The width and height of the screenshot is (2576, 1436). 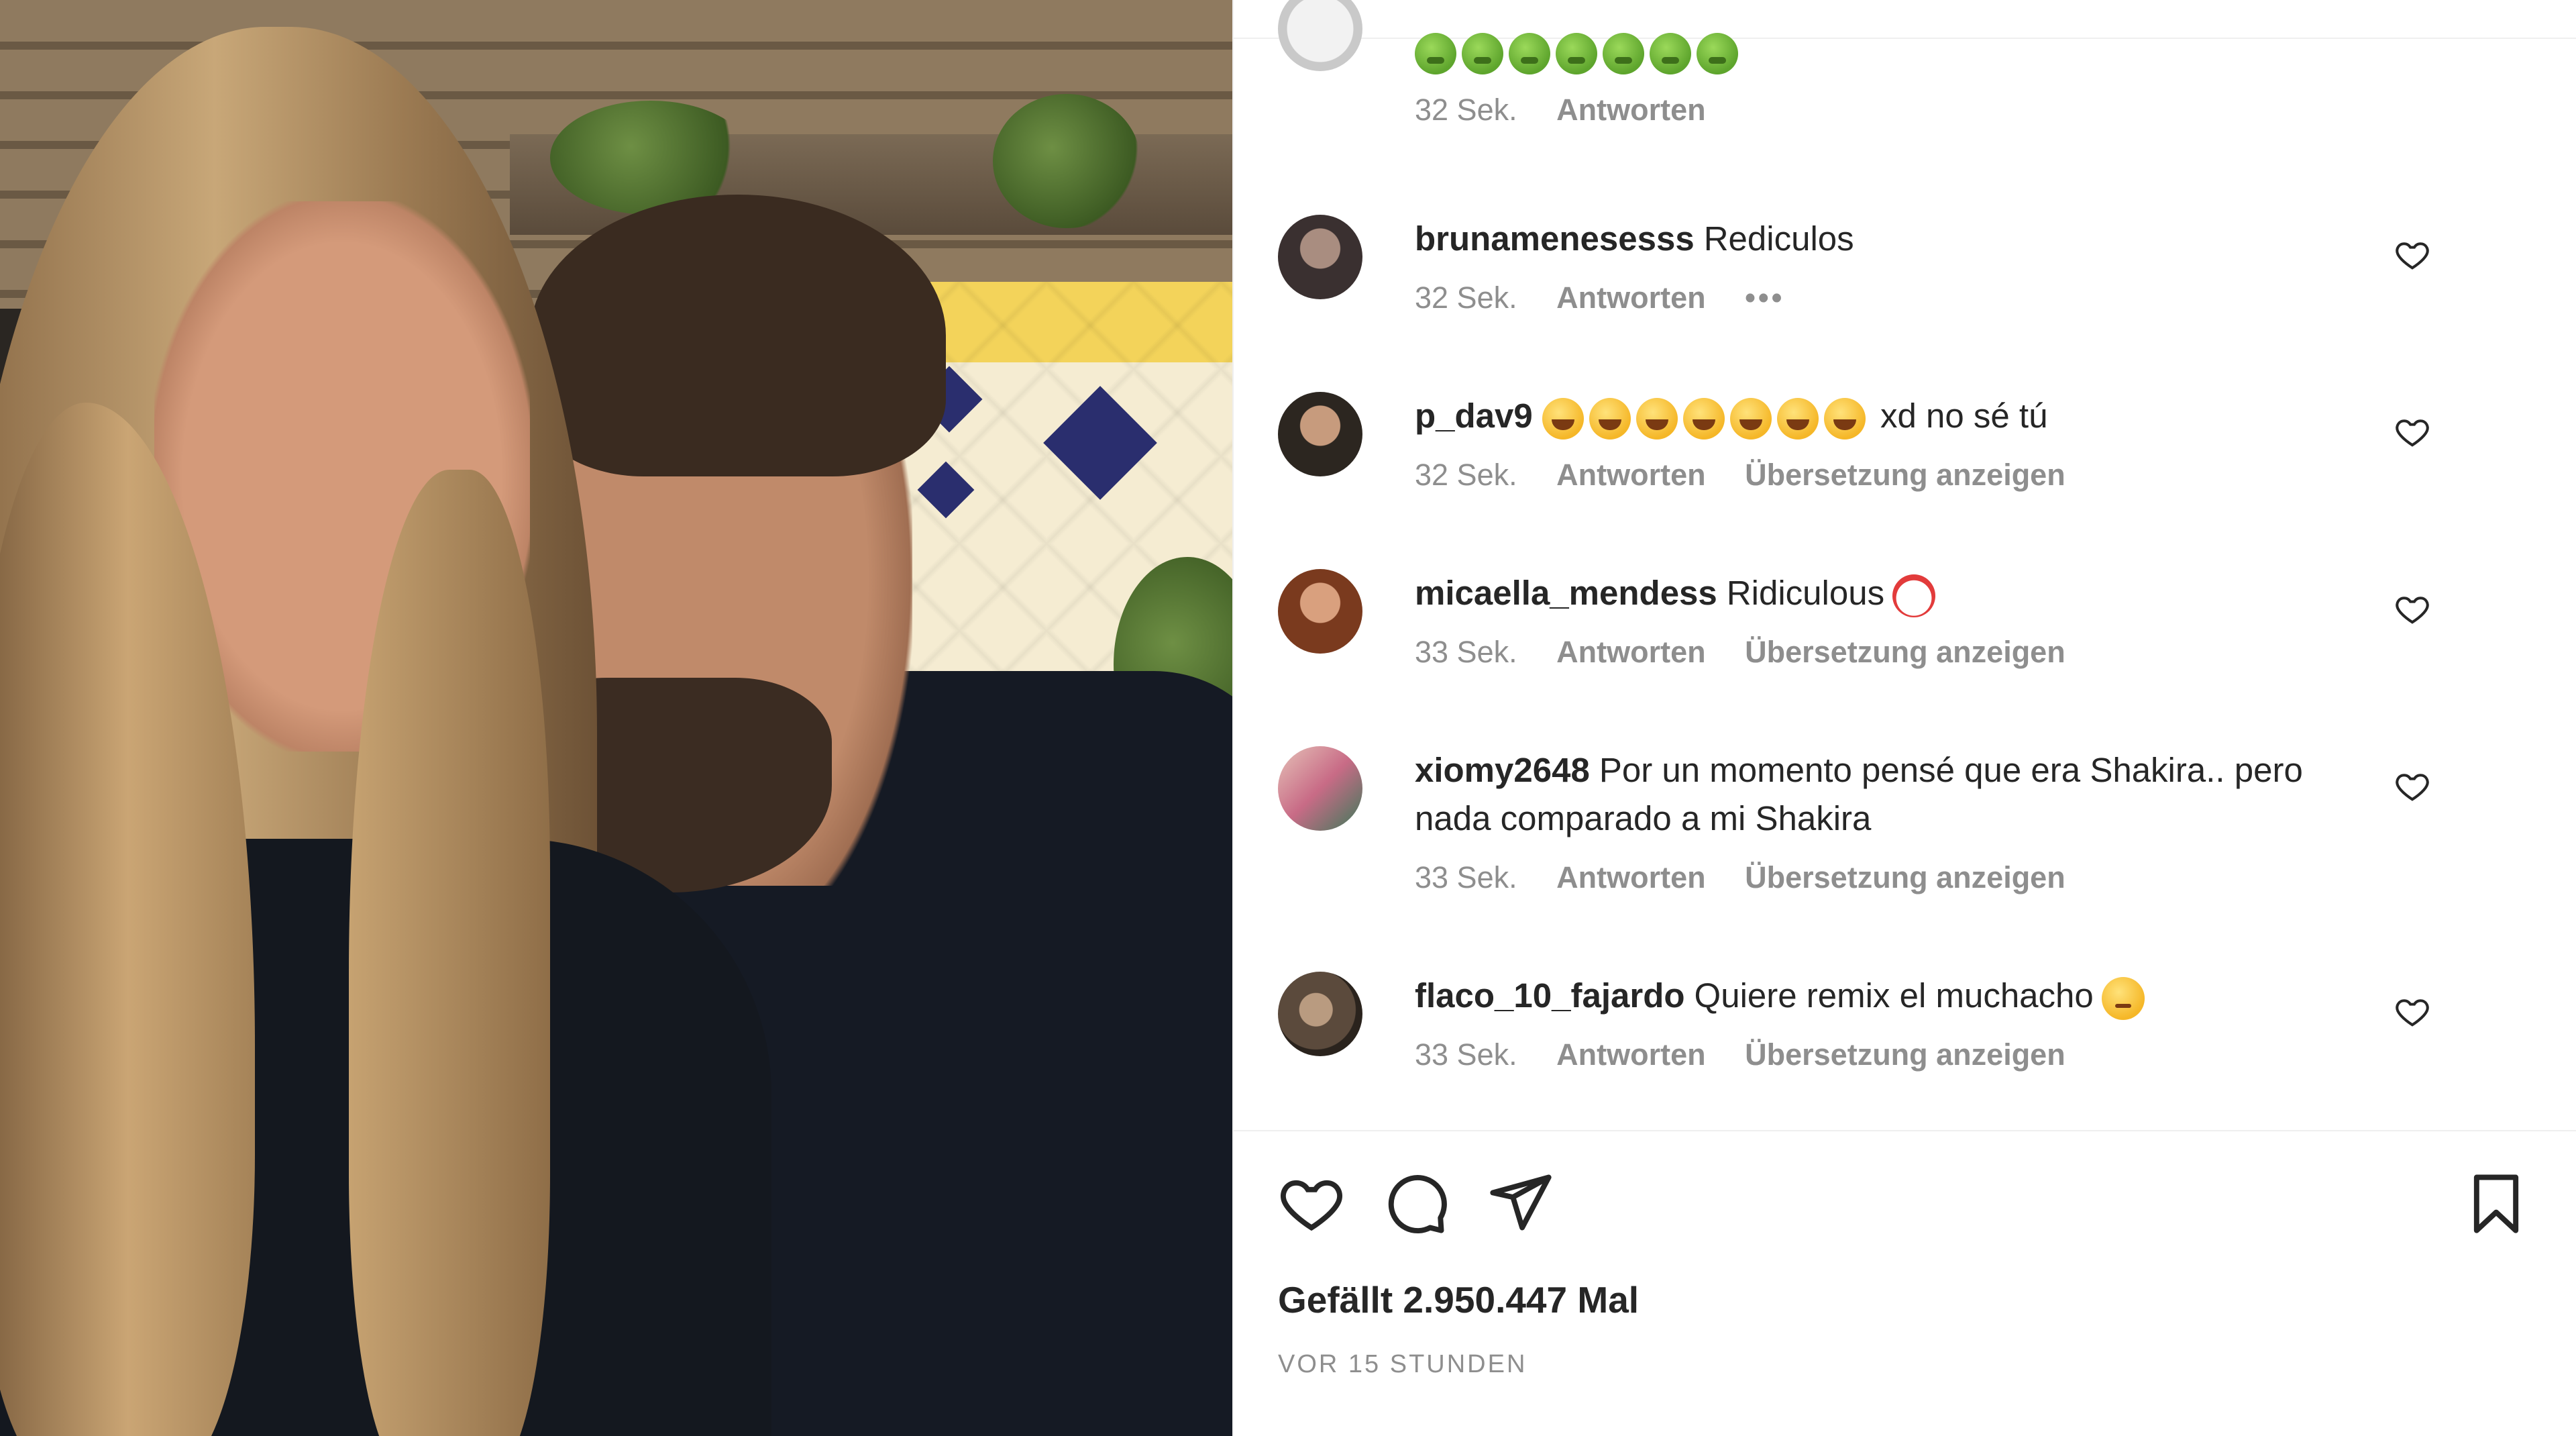 I want to click on comment-text: p_dav9 xd no sé tú, so click(x=1898, y=416).